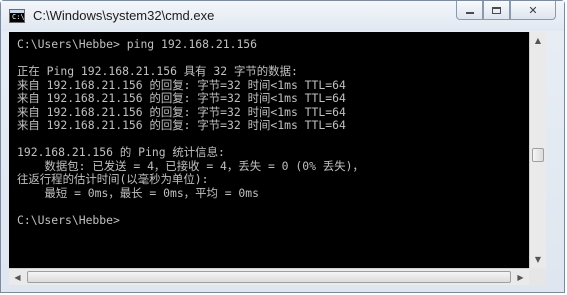 The image size is (567, 295). I want to click on minimize-button, so click(469, 10).